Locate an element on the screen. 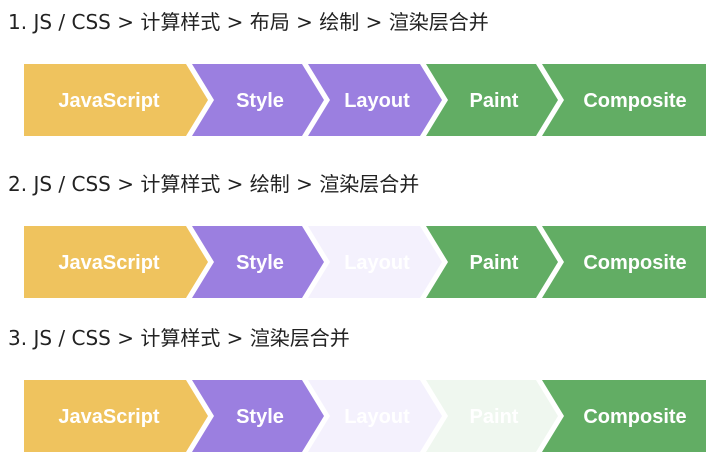 The image size is (713, 465). row-2-pipeline: JavaScript Style Layout Paint Composite is located at coordinates (365, 262).